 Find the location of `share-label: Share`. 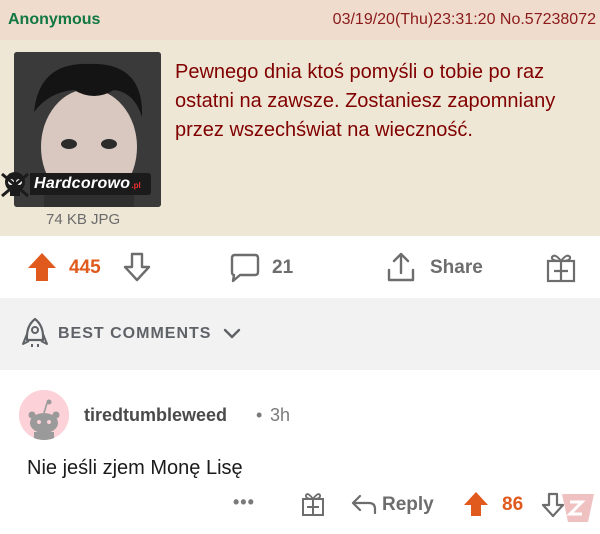

share-label: Share is located at coordinates (456, 268).